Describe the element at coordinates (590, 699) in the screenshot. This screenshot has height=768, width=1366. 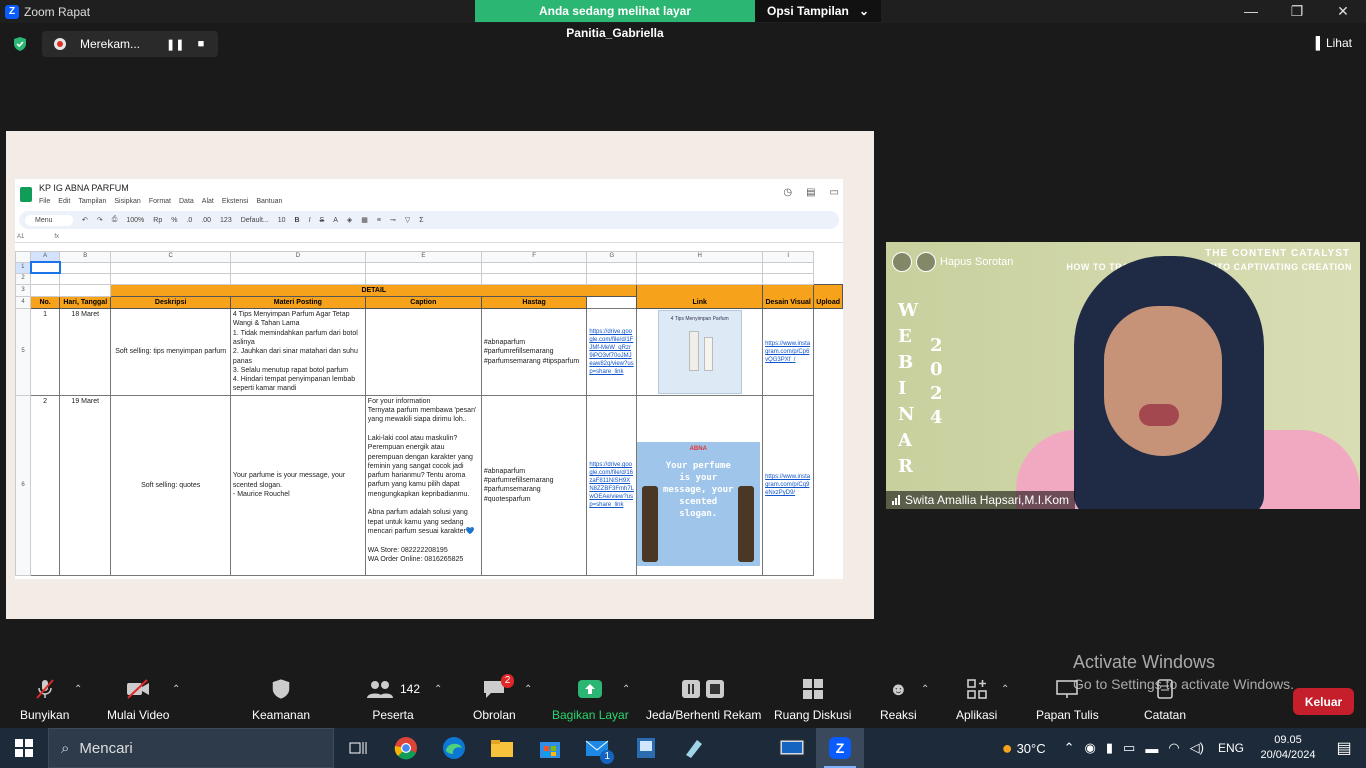
I see `share-screen-button: Bagikan Layar` at that location.